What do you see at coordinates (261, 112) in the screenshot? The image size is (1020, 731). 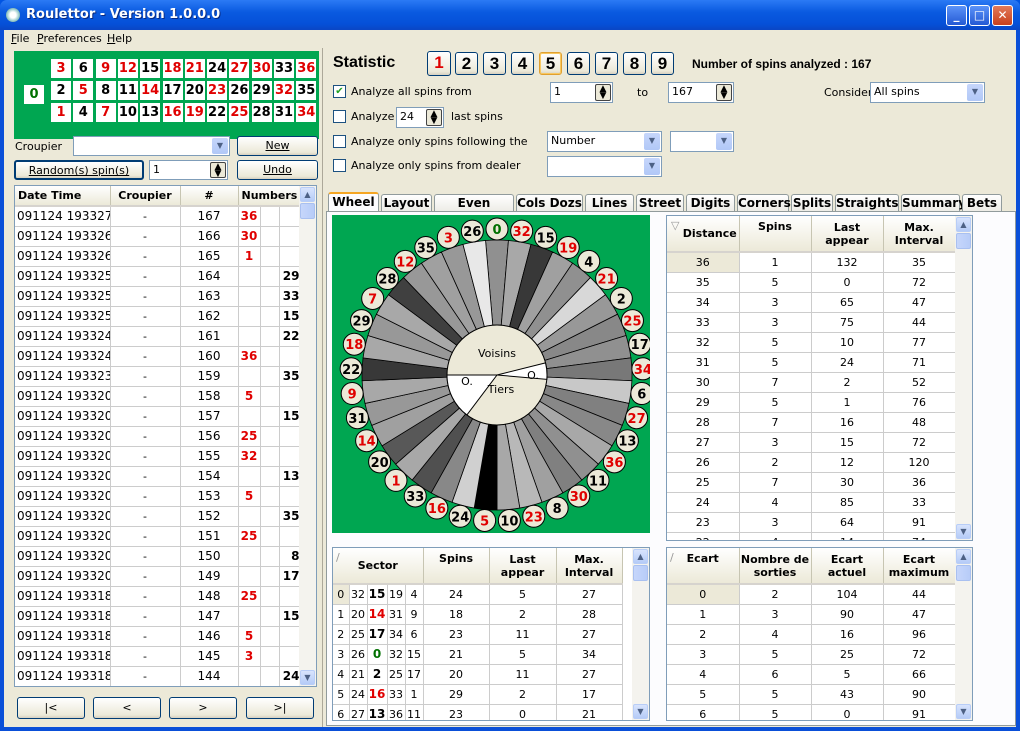 I see `layout-cell-28: 28` at bounding box center [261, 112].